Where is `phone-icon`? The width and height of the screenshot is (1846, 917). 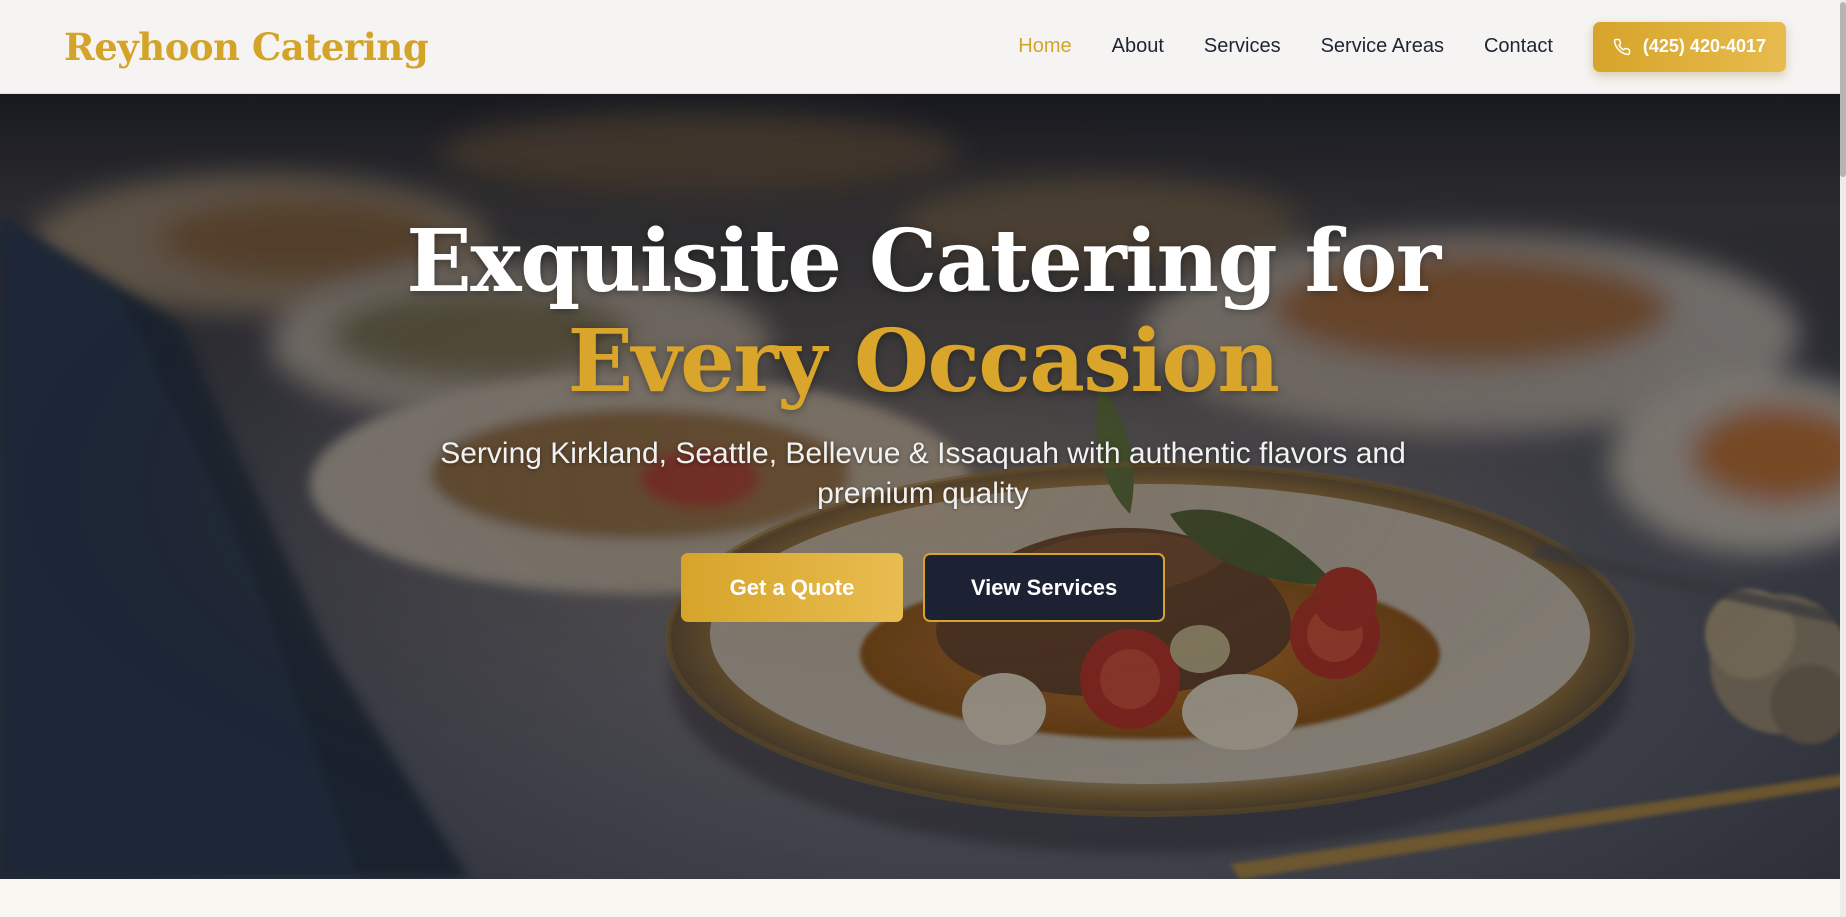
phone-icon is located at coordinates (1622, 47).